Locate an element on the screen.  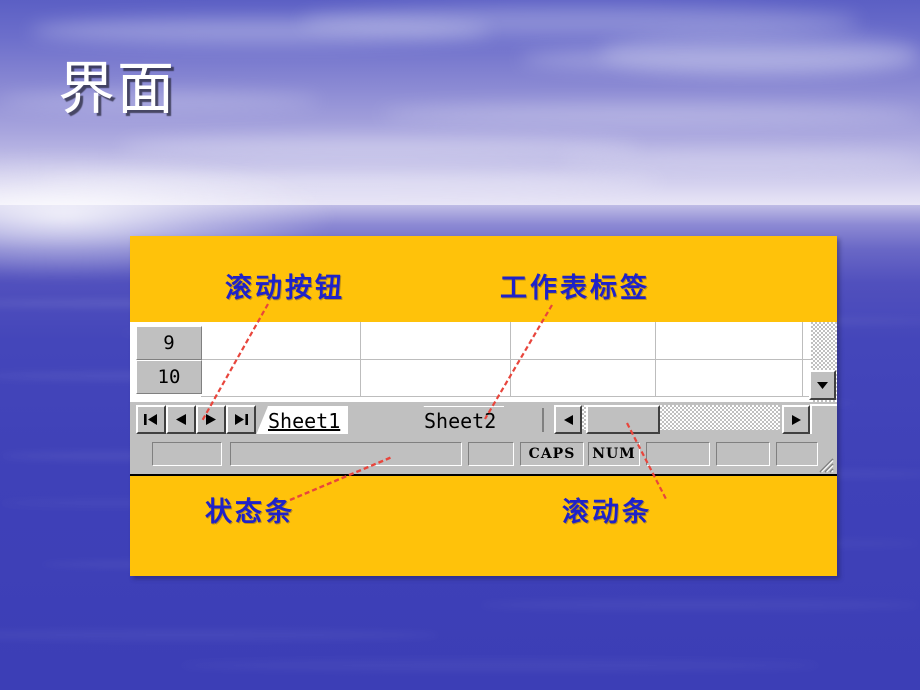
sheet-tab-label: Sheet2 is located at coordinates (460, 421).